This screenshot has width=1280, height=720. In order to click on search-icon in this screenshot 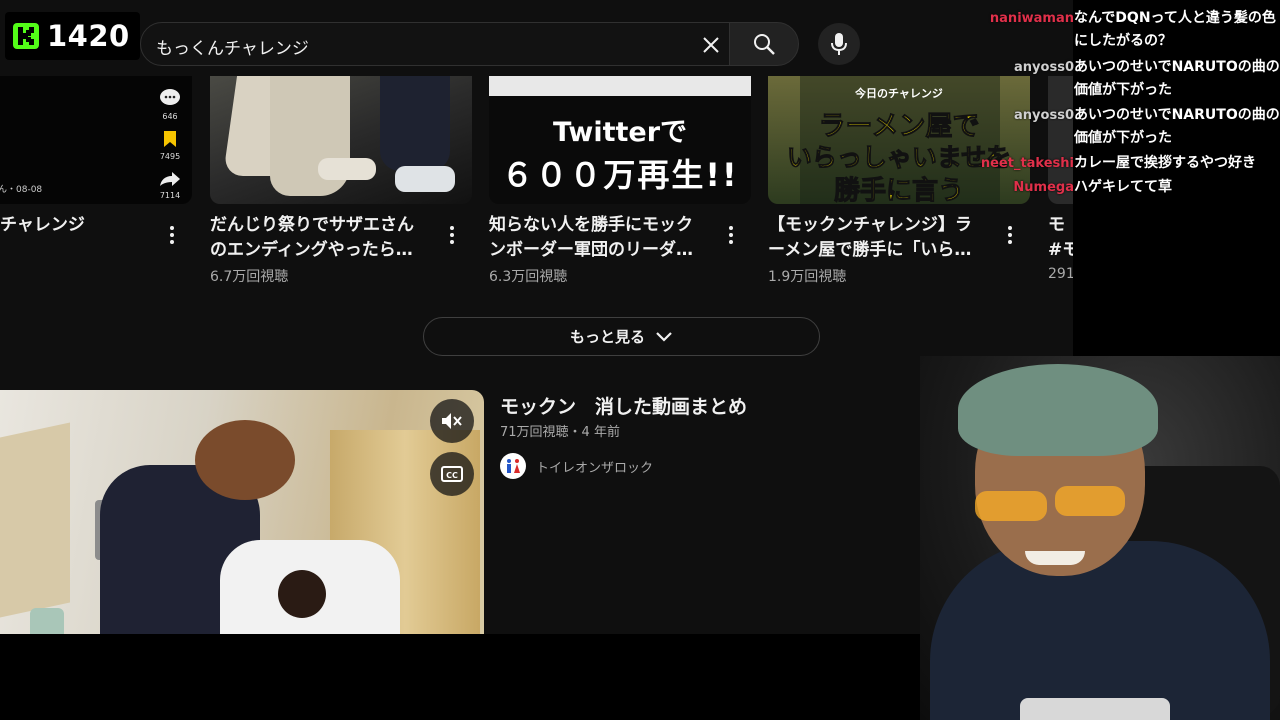, I will do `click(764, 44)`.